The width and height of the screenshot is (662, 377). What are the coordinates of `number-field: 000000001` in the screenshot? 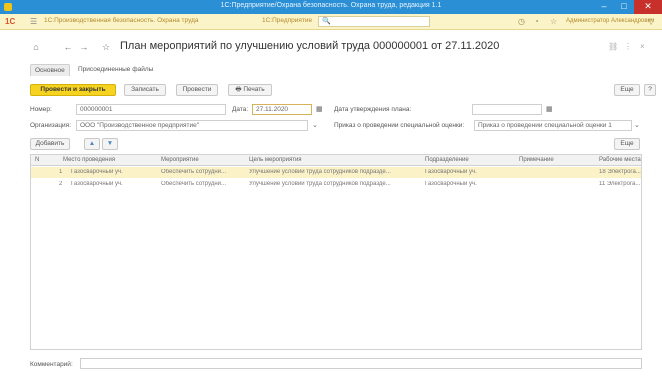 It's located at (151, 109).